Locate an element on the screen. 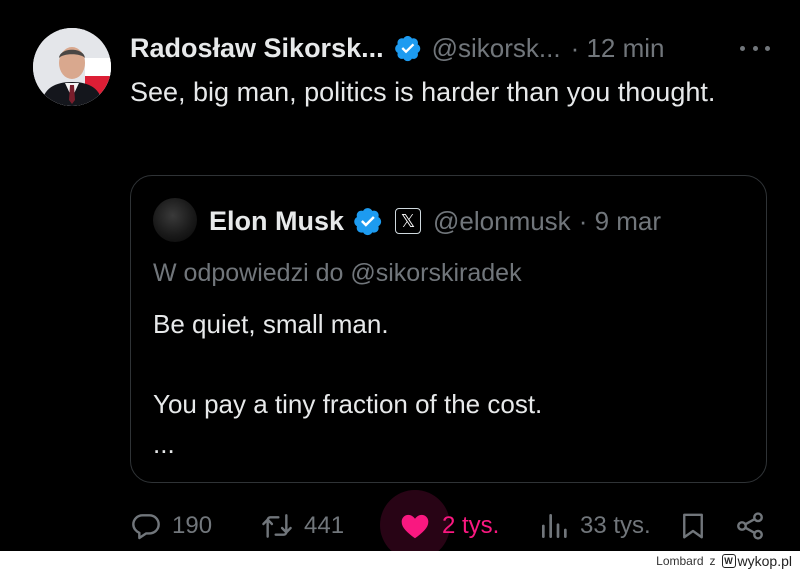 The image size is (800, 571). watermark: Lombard z W wykop.pl is located at coordinates (724, 561).